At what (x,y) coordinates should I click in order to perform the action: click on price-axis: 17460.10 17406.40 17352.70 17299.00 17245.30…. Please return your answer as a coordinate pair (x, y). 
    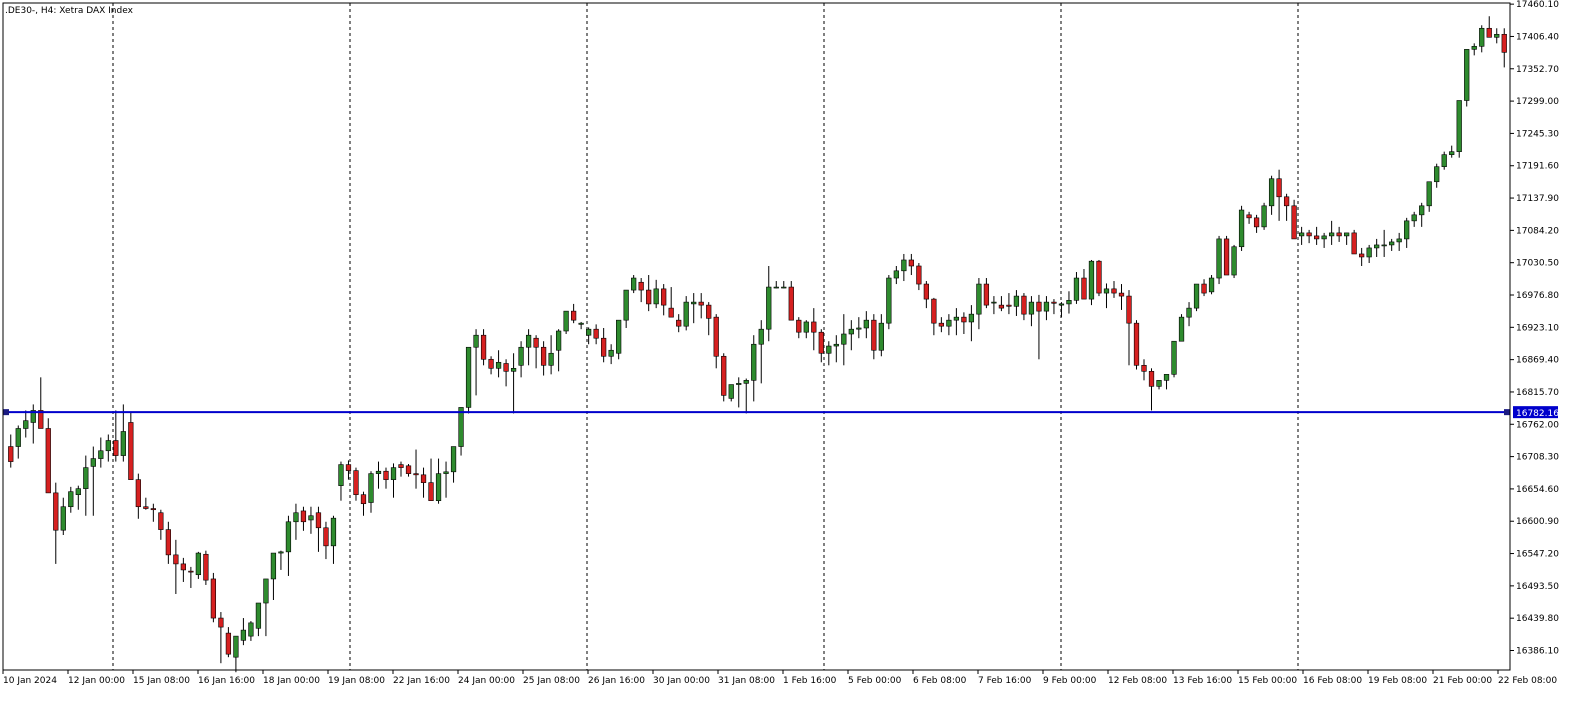
    Looking at the image, I should click on (1534, 328).